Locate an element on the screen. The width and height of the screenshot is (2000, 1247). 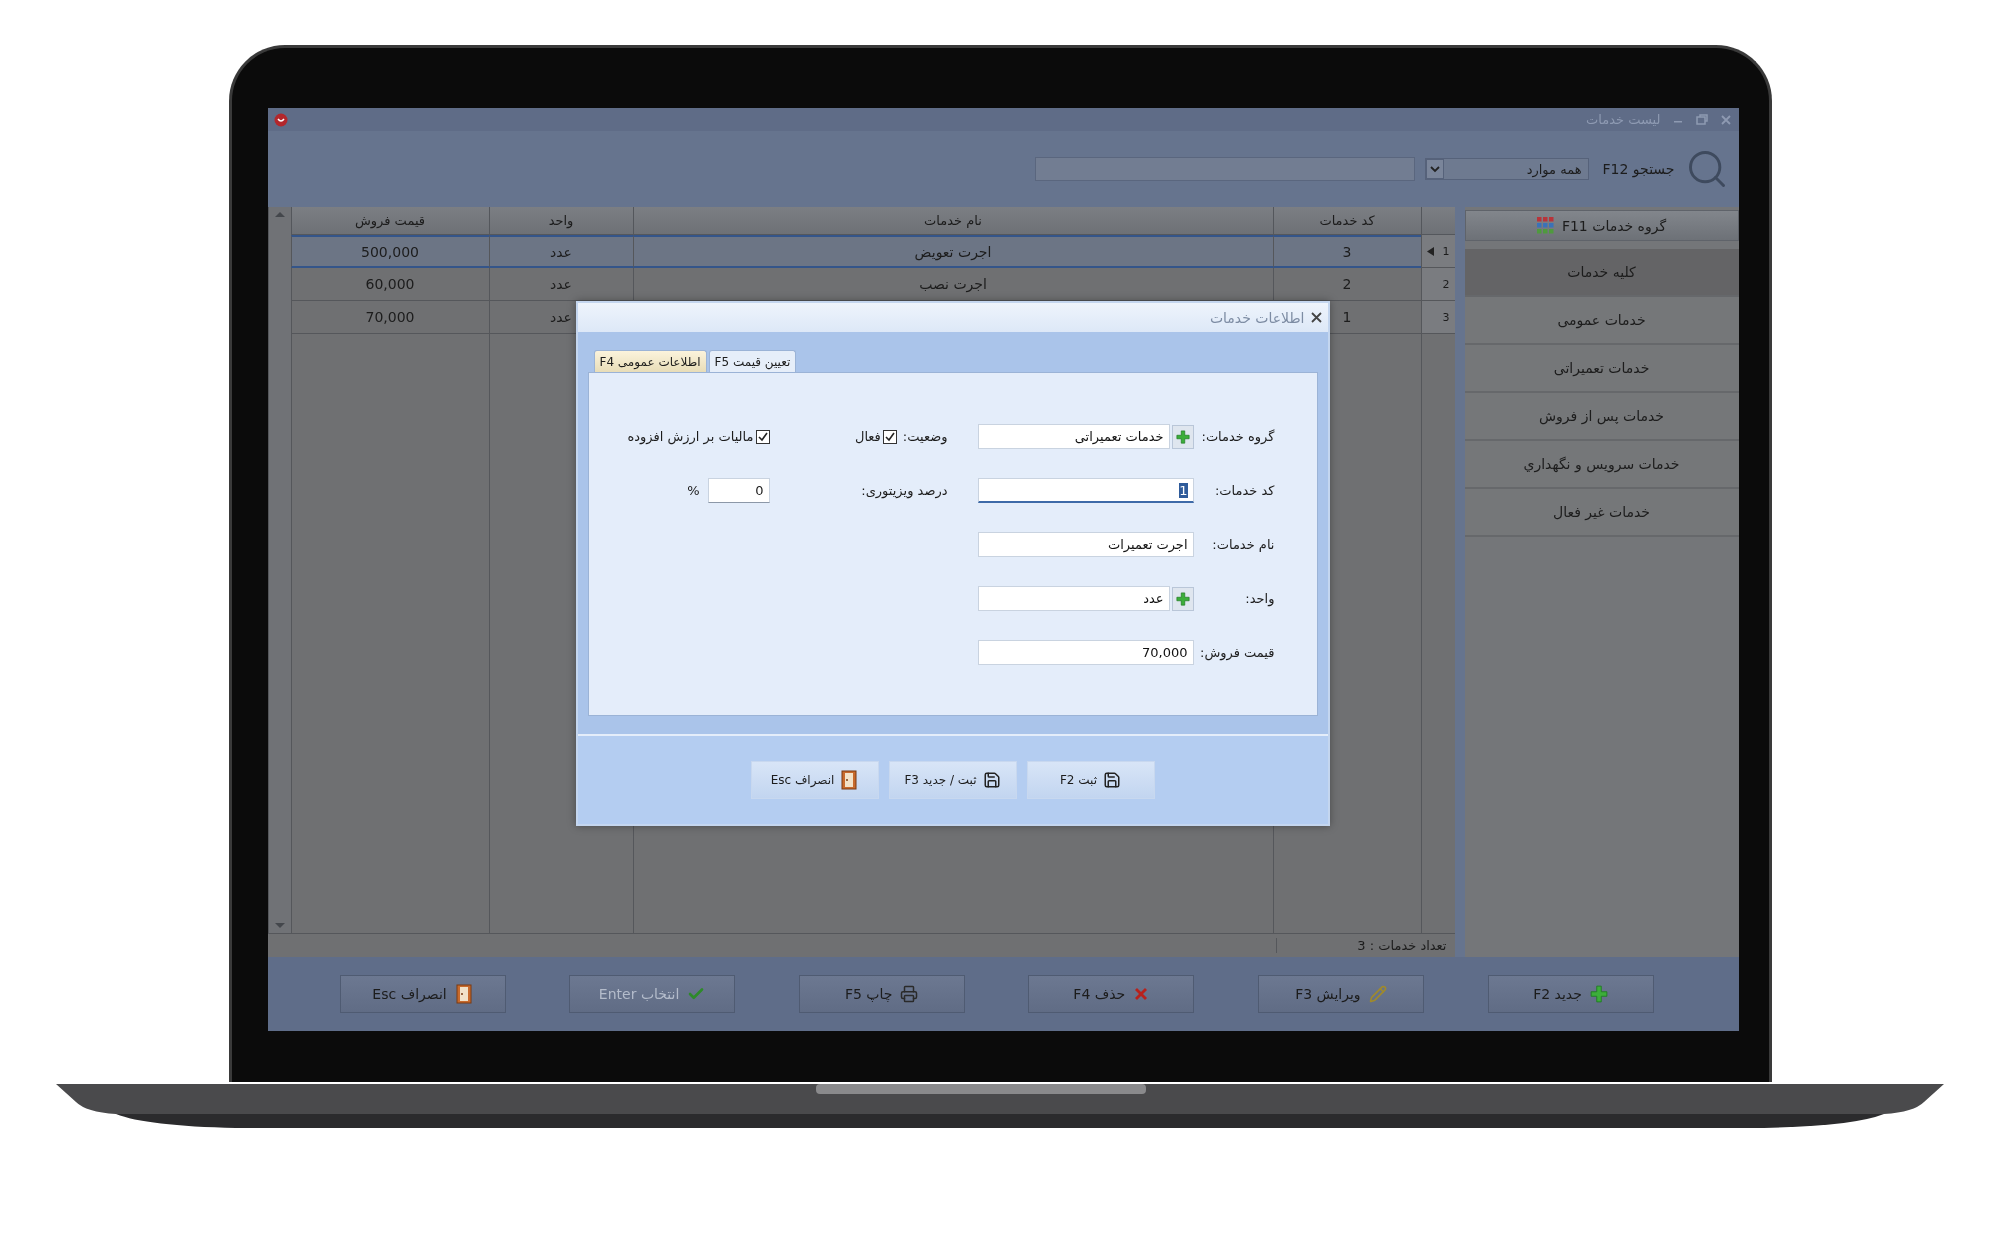
toolbar-button: چاپ F5 is located at coordinates (881, 994).